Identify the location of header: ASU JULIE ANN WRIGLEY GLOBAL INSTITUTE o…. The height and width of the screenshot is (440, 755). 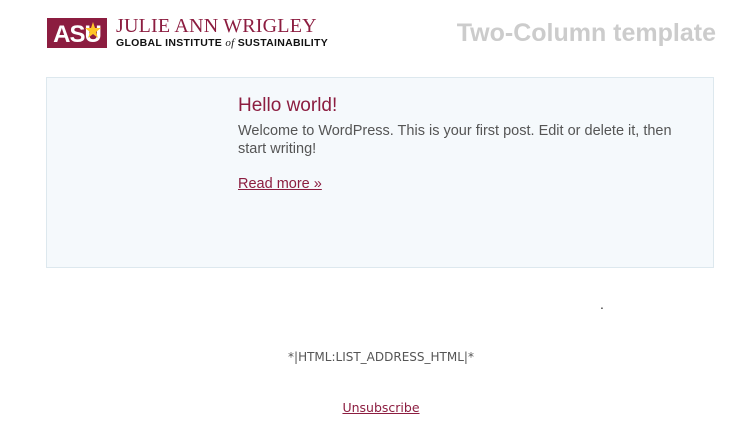
(381, 34).